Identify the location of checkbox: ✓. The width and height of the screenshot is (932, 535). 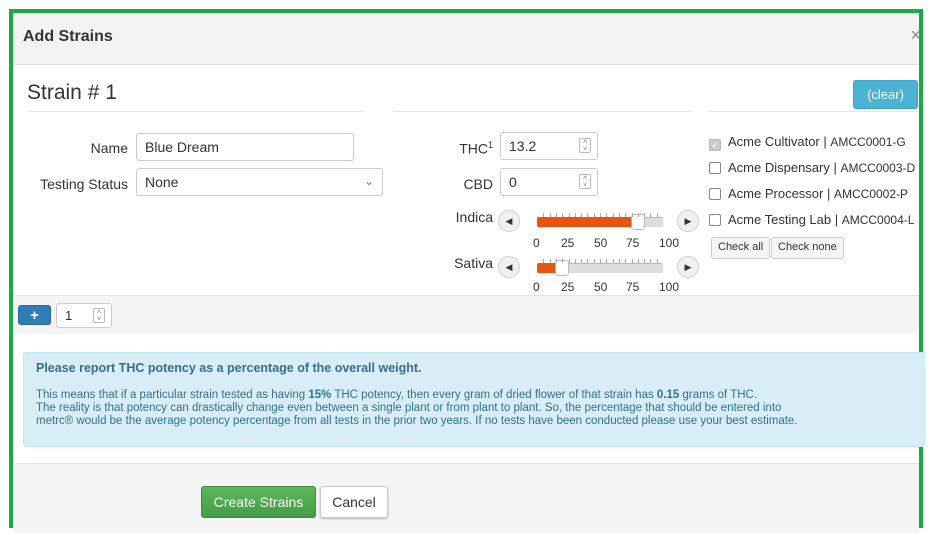
(715, 145).